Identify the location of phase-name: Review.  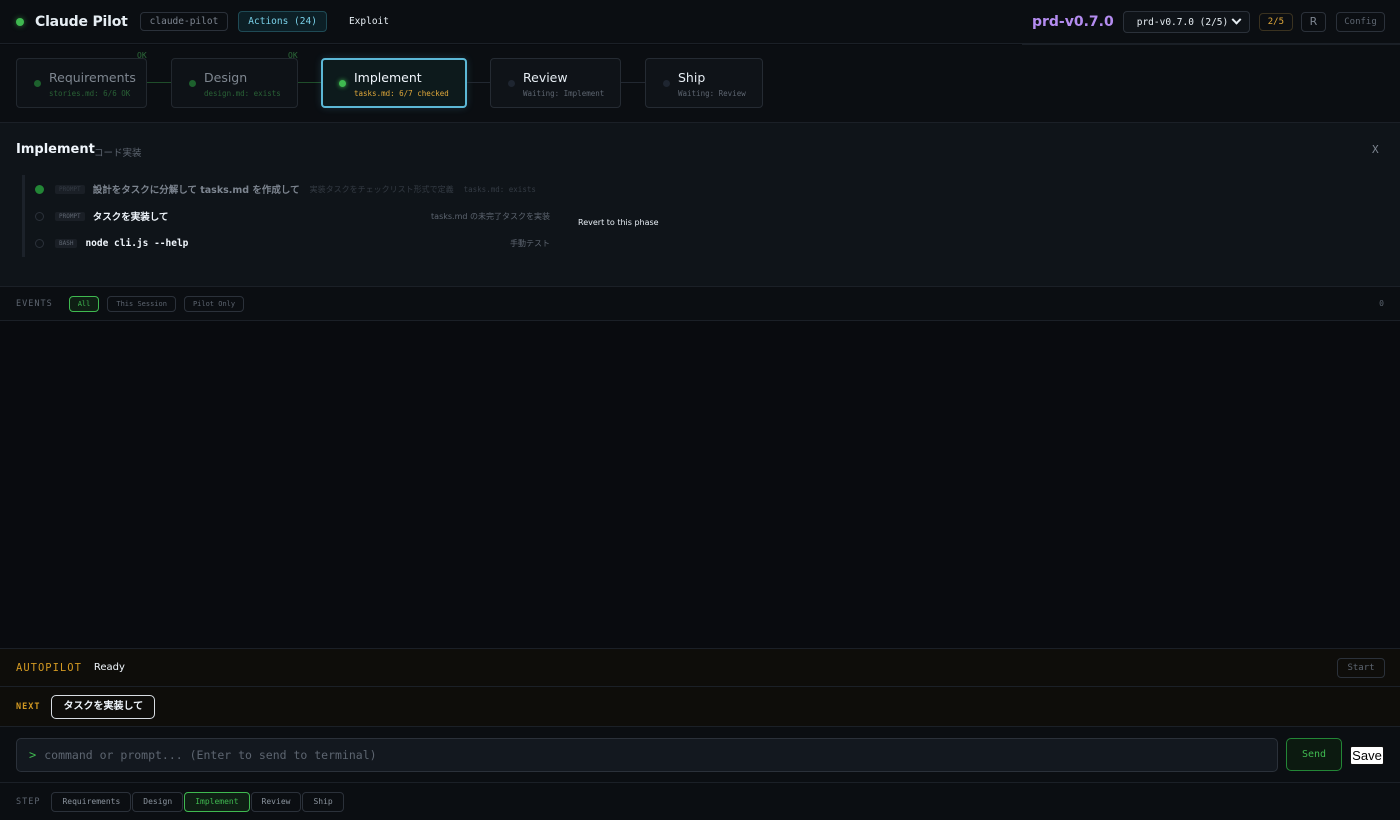
(545, 77).